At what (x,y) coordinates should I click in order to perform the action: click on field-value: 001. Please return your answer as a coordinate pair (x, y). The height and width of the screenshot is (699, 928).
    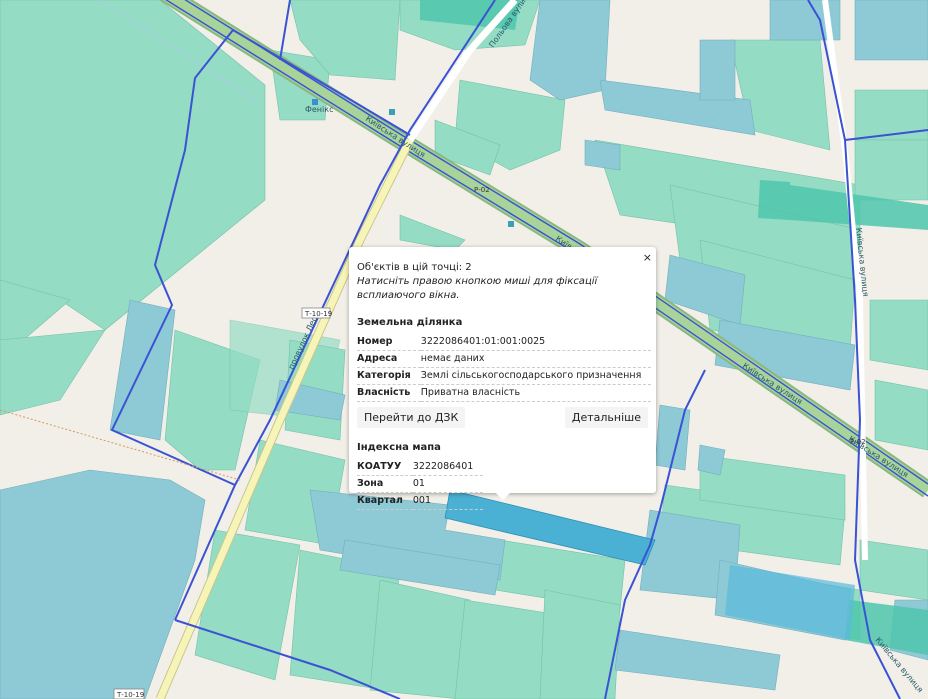
    Looking at the image, I should click on (448, 501).